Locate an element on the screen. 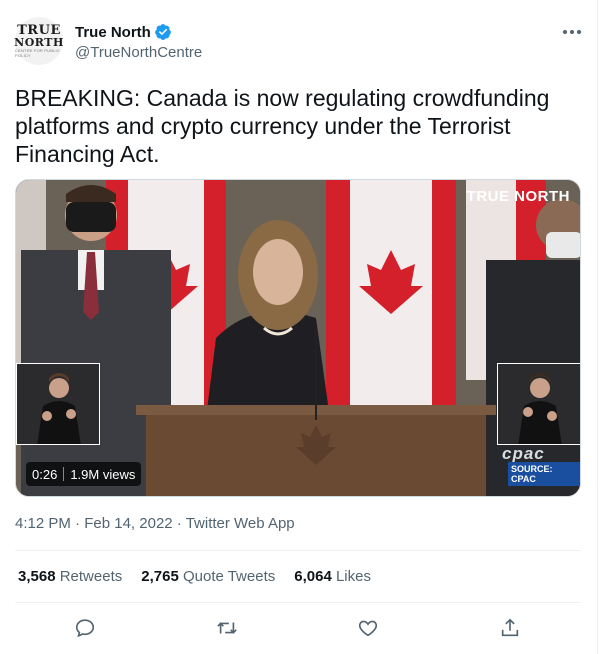 This screenshot has height=654, width=600. author-name-row: True North is located at coordinates (123, 32).